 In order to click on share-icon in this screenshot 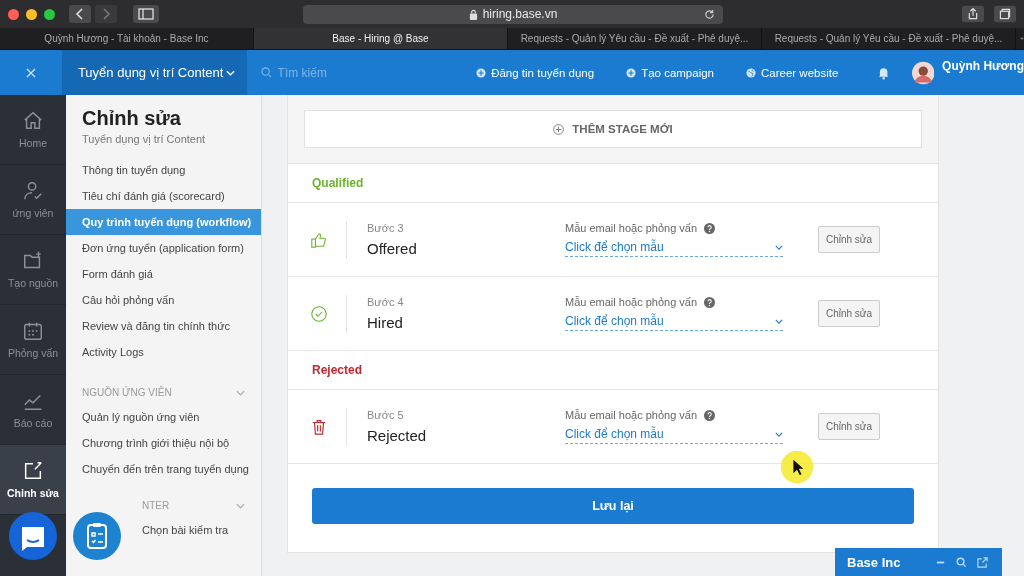, I will do `click(973, 14)`.